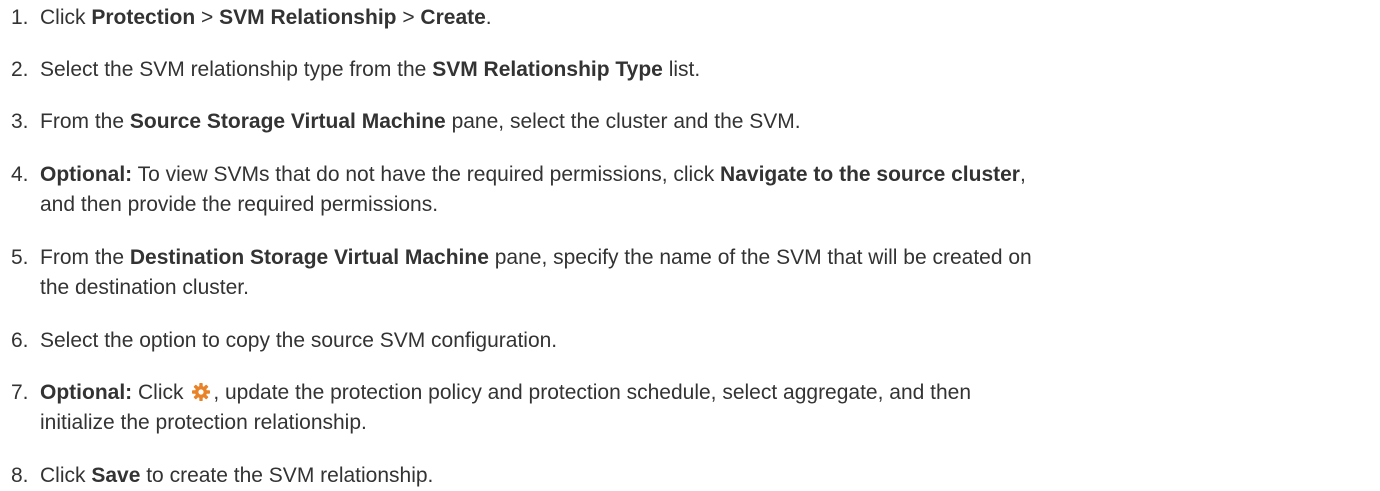 This screenshot has height=491, width=1380. What do you see at coordinates (20, 17) in the screenshot?
I see `step-number: 1.` at bounding box center [20, 17].